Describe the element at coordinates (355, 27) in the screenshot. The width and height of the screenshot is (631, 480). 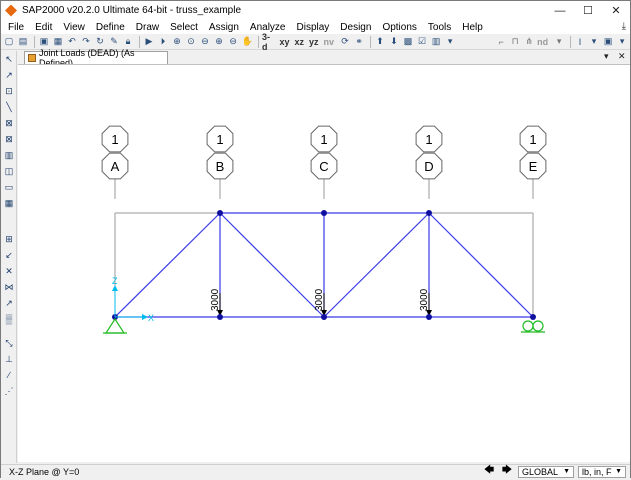
I see `menu-design: Design` at that location.